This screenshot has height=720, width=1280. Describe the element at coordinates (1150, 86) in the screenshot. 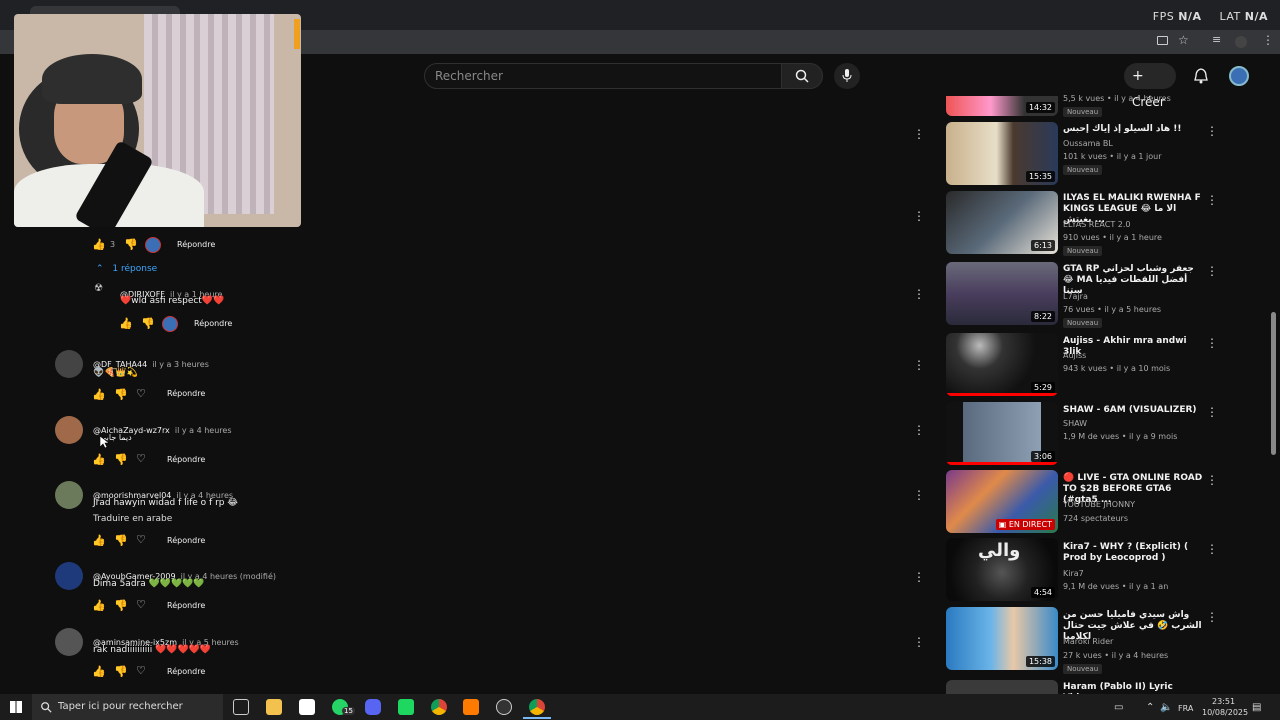

I see `create-button: + Créer` at that location.